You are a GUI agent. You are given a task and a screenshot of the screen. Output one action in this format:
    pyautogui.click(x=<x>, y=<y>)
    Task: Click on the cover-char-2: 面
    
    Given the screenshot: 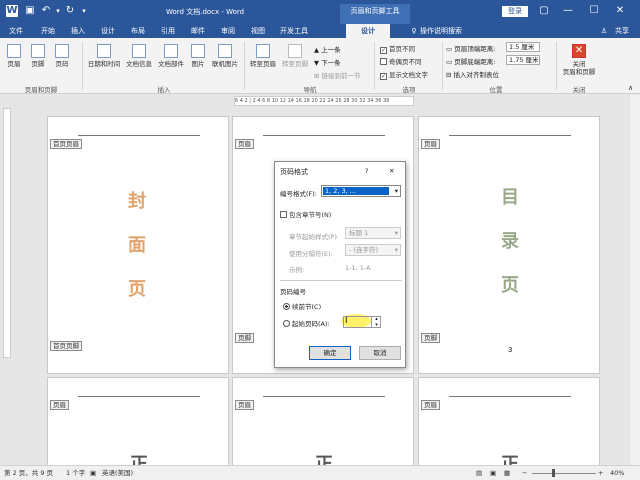 What is the action you would take?
    pyautogui.click(x=137, y=245)
    